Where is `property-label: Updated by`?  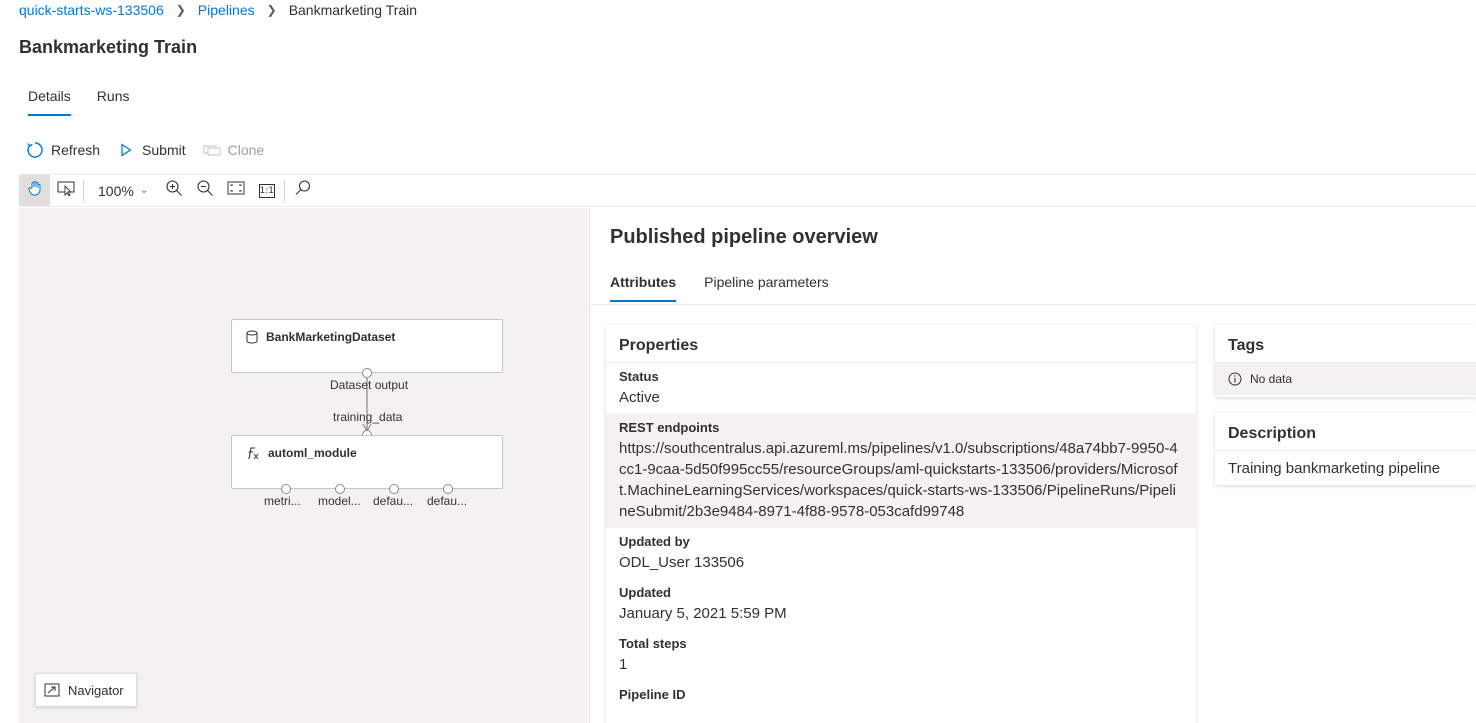 property-label: Updated by is located at coordinates (654, 541).